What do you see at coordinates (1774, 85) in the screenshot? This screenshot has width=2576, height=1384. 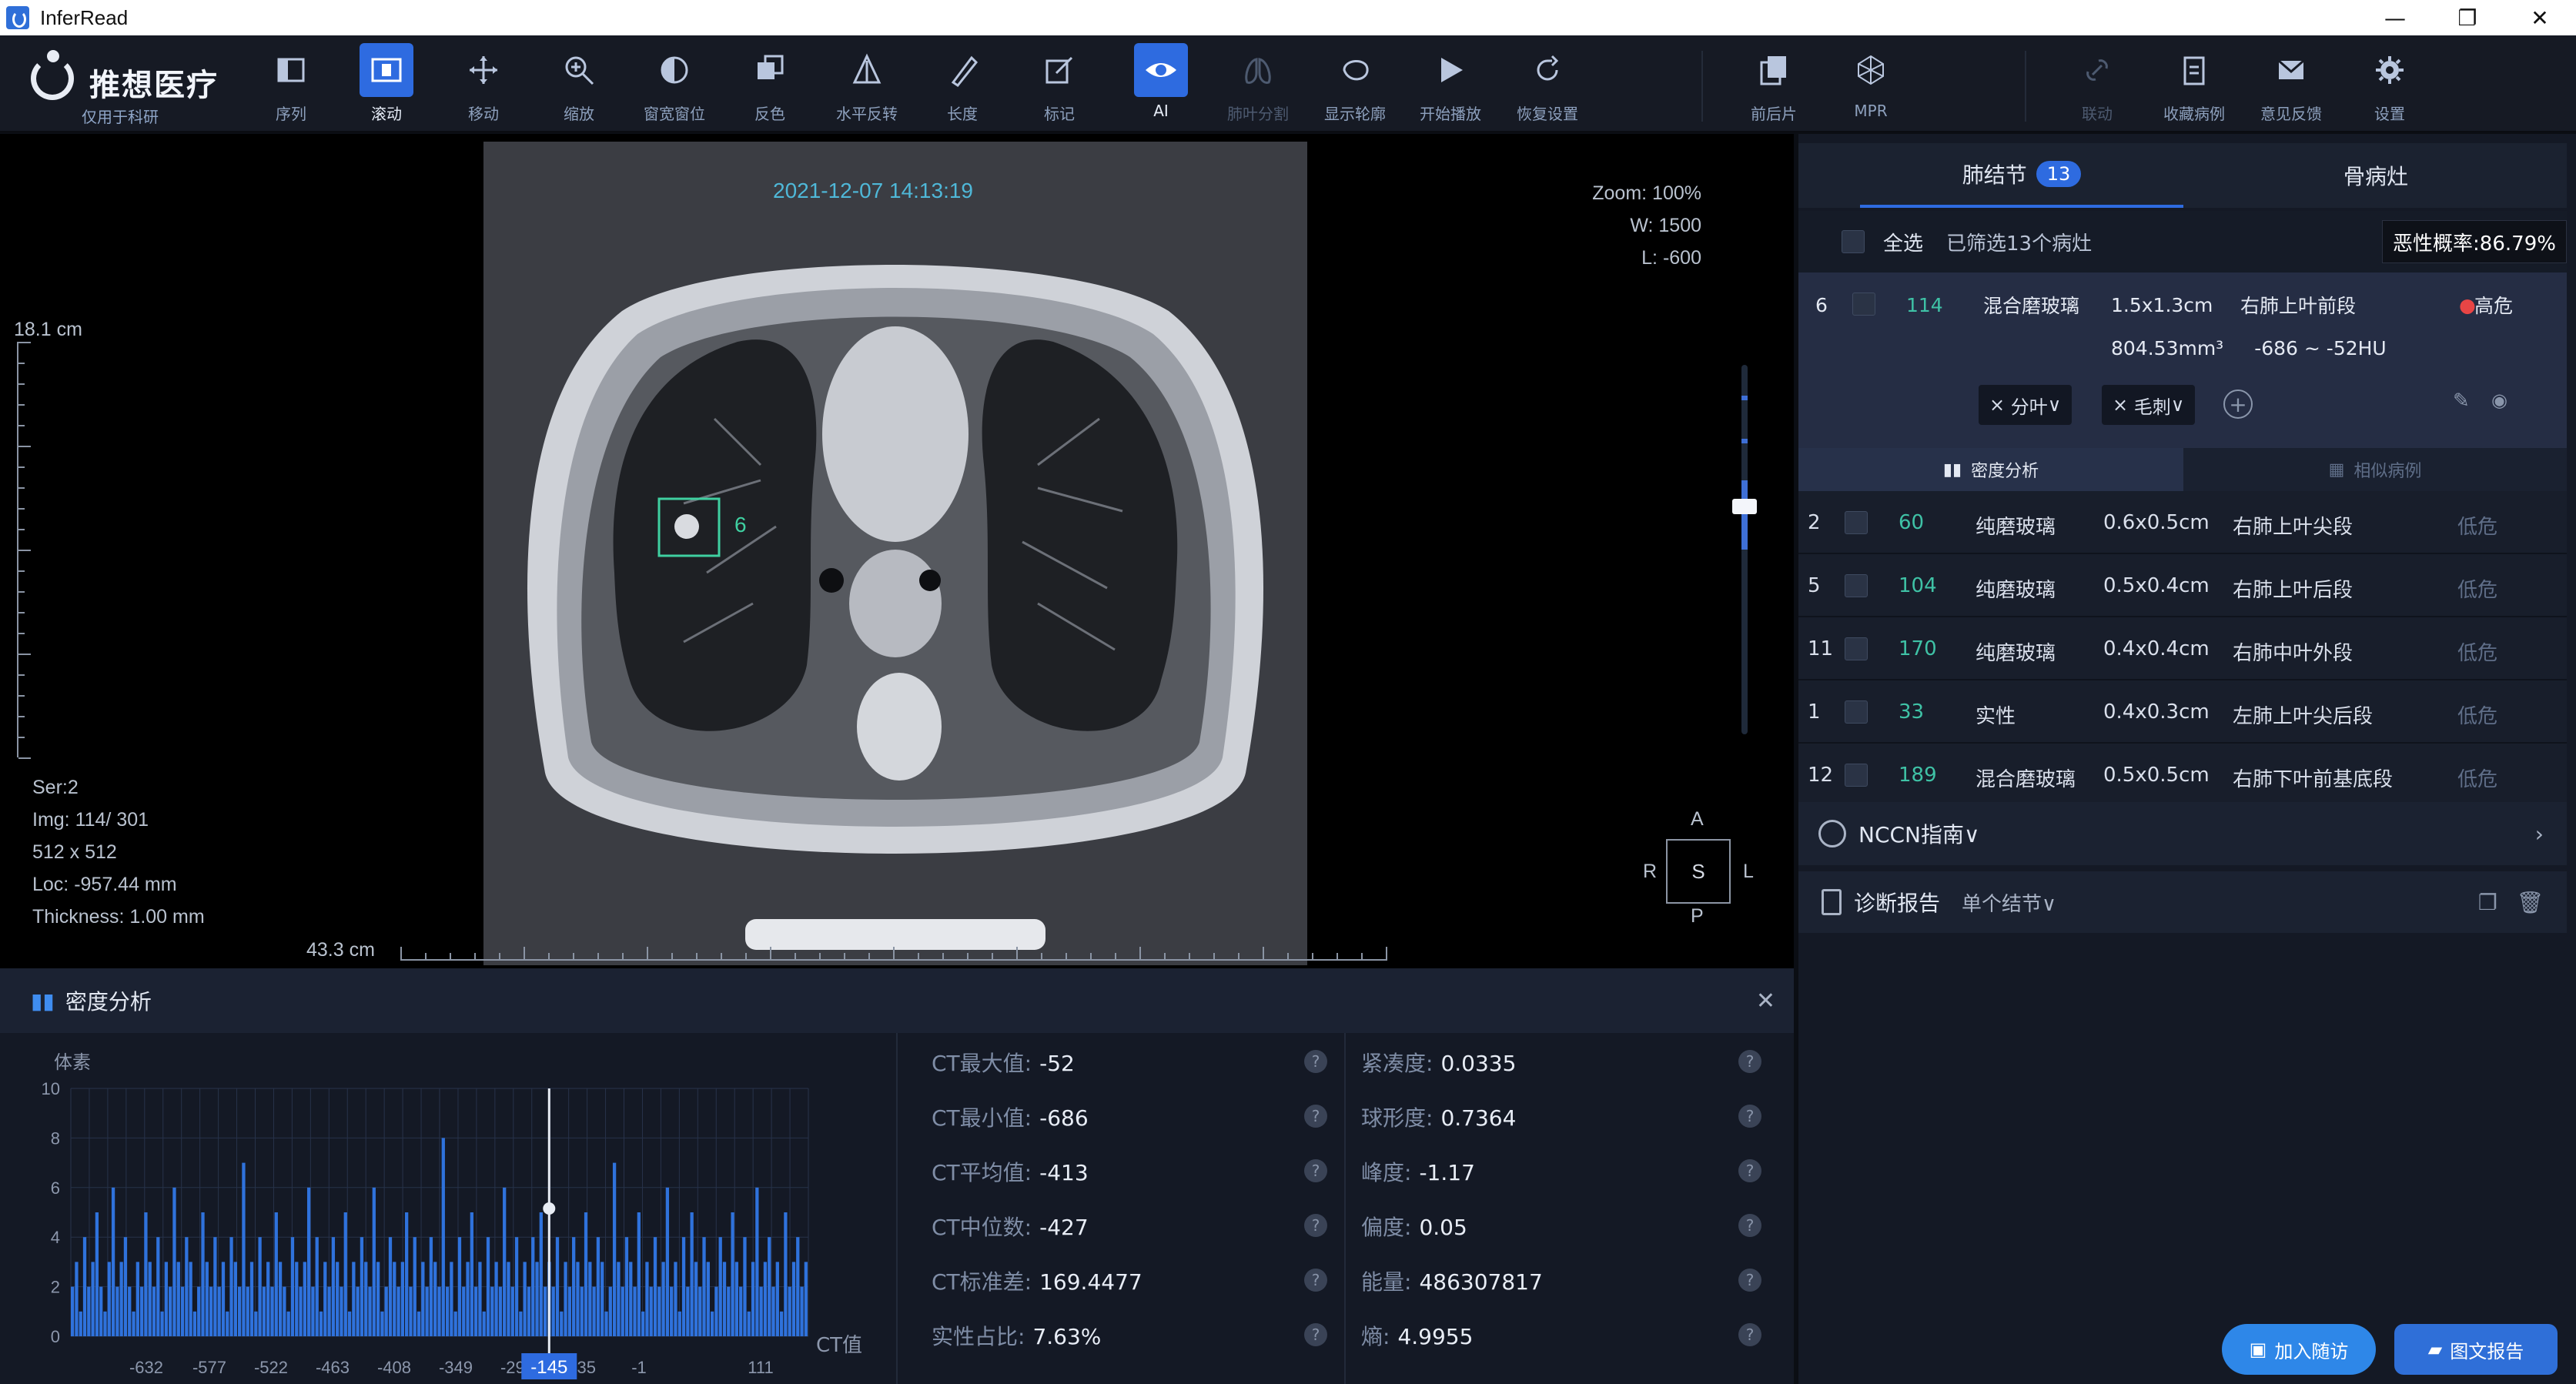 I see `tool-compare: 前后片` at bounding box center [1774, 85].